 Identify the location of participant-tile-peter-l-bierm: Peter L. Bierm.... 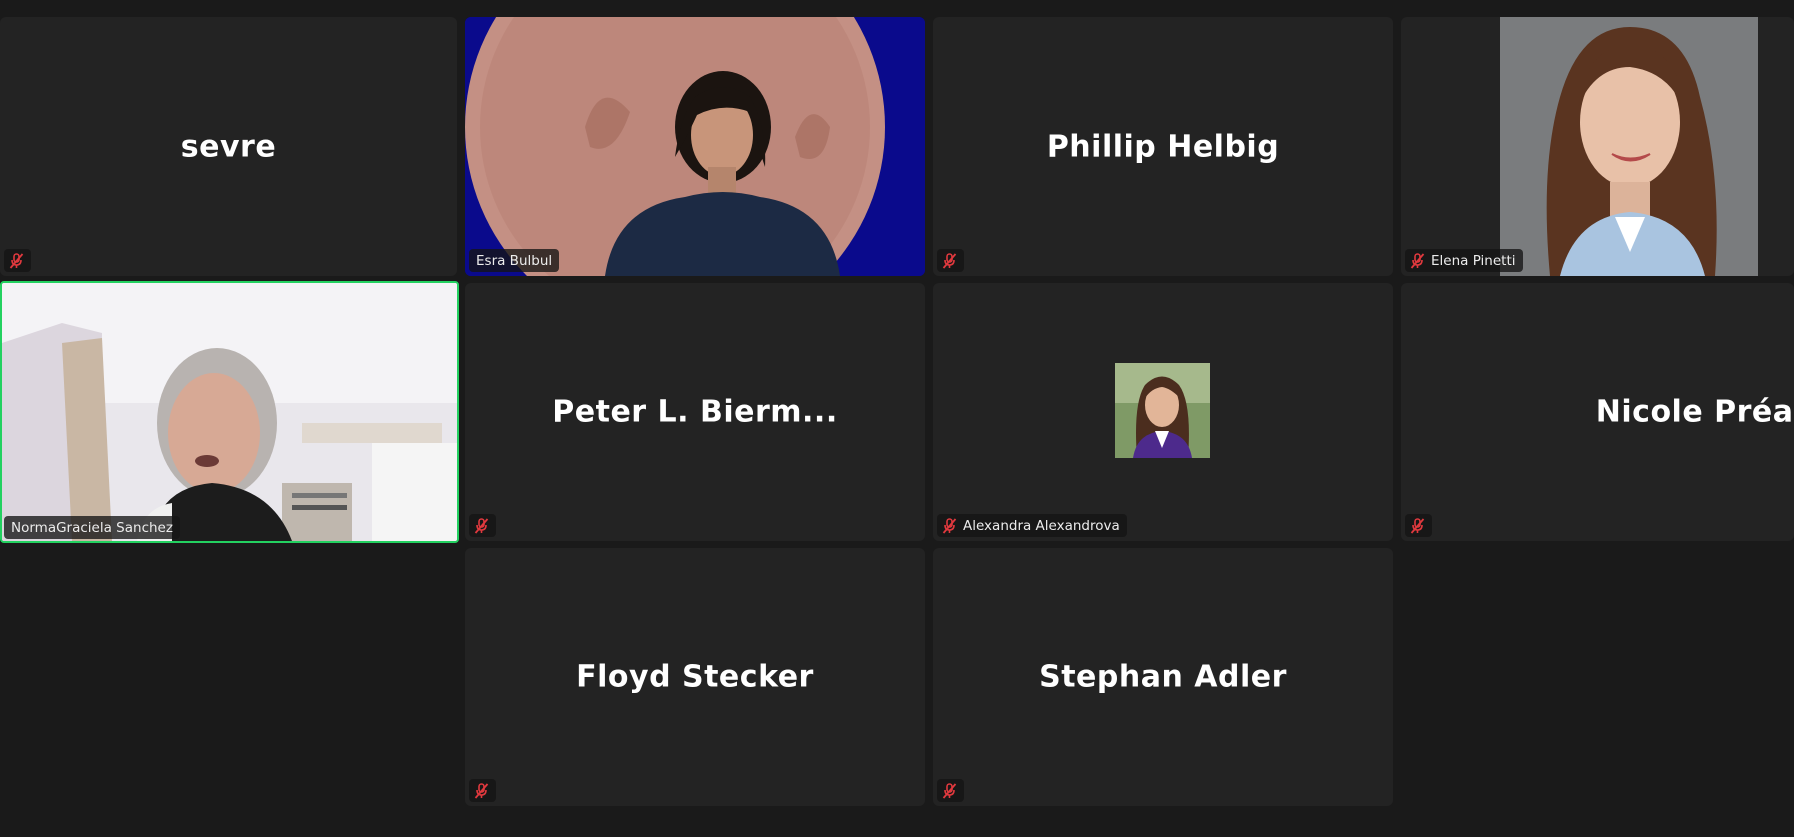
(695, 412).